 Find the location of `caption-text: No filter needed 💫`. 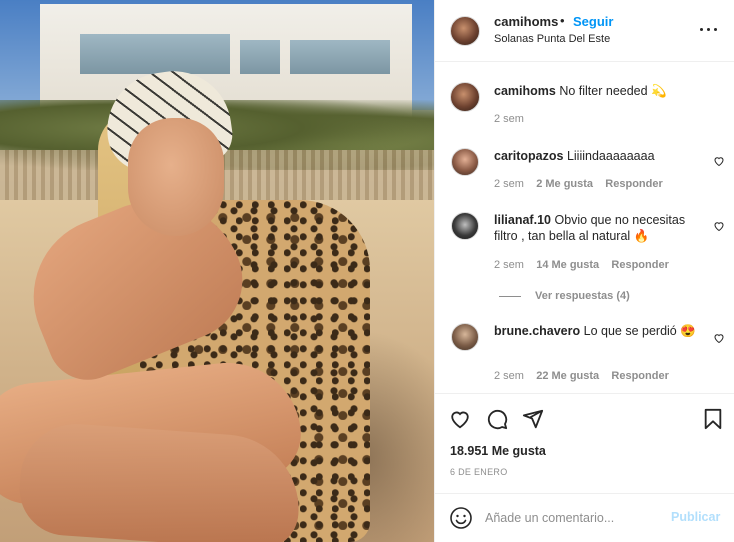

caption-text: No filter needed 💫 is located at coordinates (613, 91).